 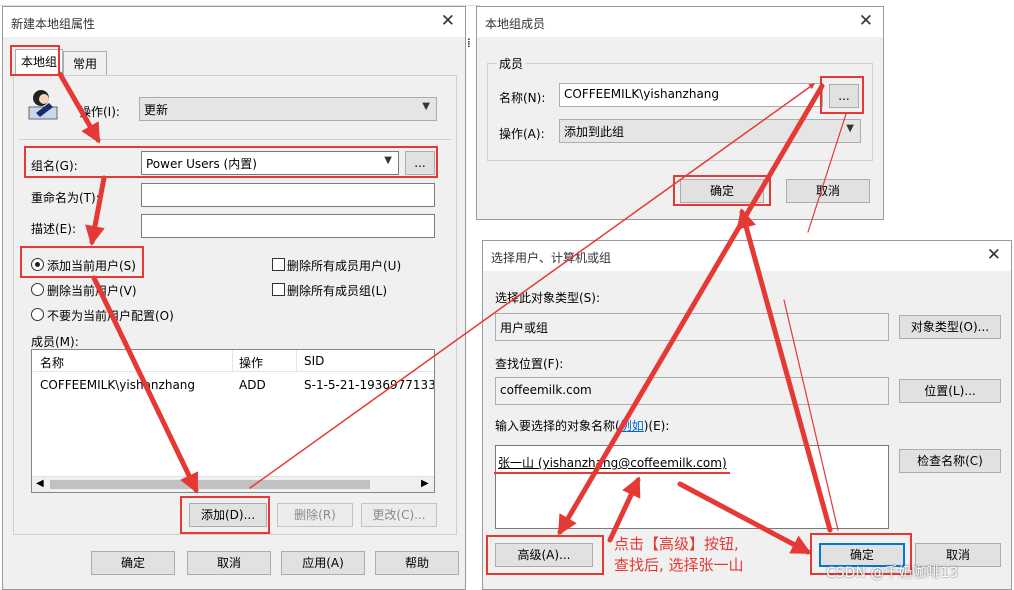 I want to click on annotation-text: 点击【高级】按钮, 查找后, 选择张一山, so click(x=679, y=555).